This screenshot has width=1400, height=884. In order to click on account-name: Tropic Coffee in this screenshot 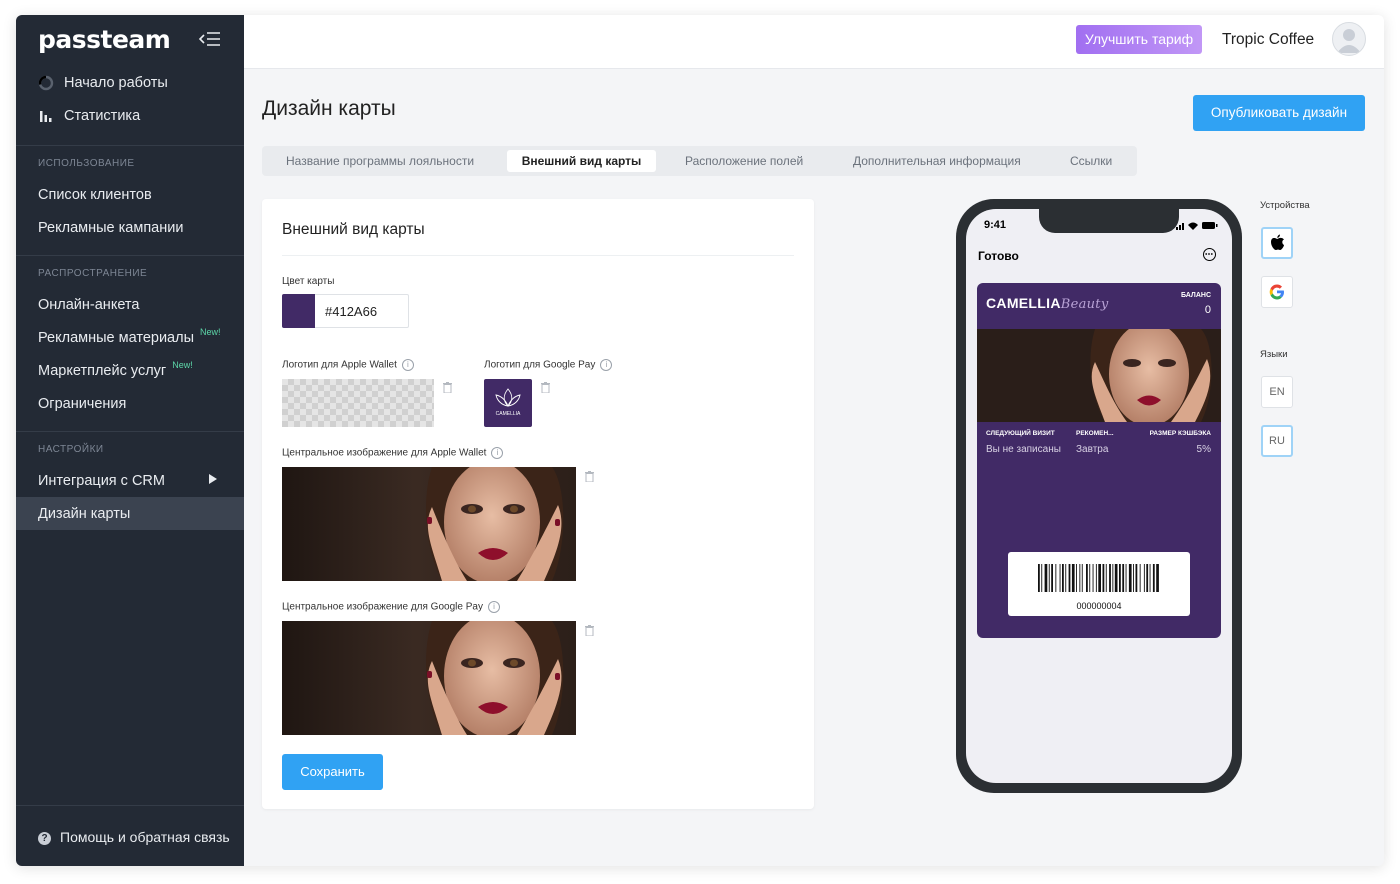, I will do `click(1268, 40)`.